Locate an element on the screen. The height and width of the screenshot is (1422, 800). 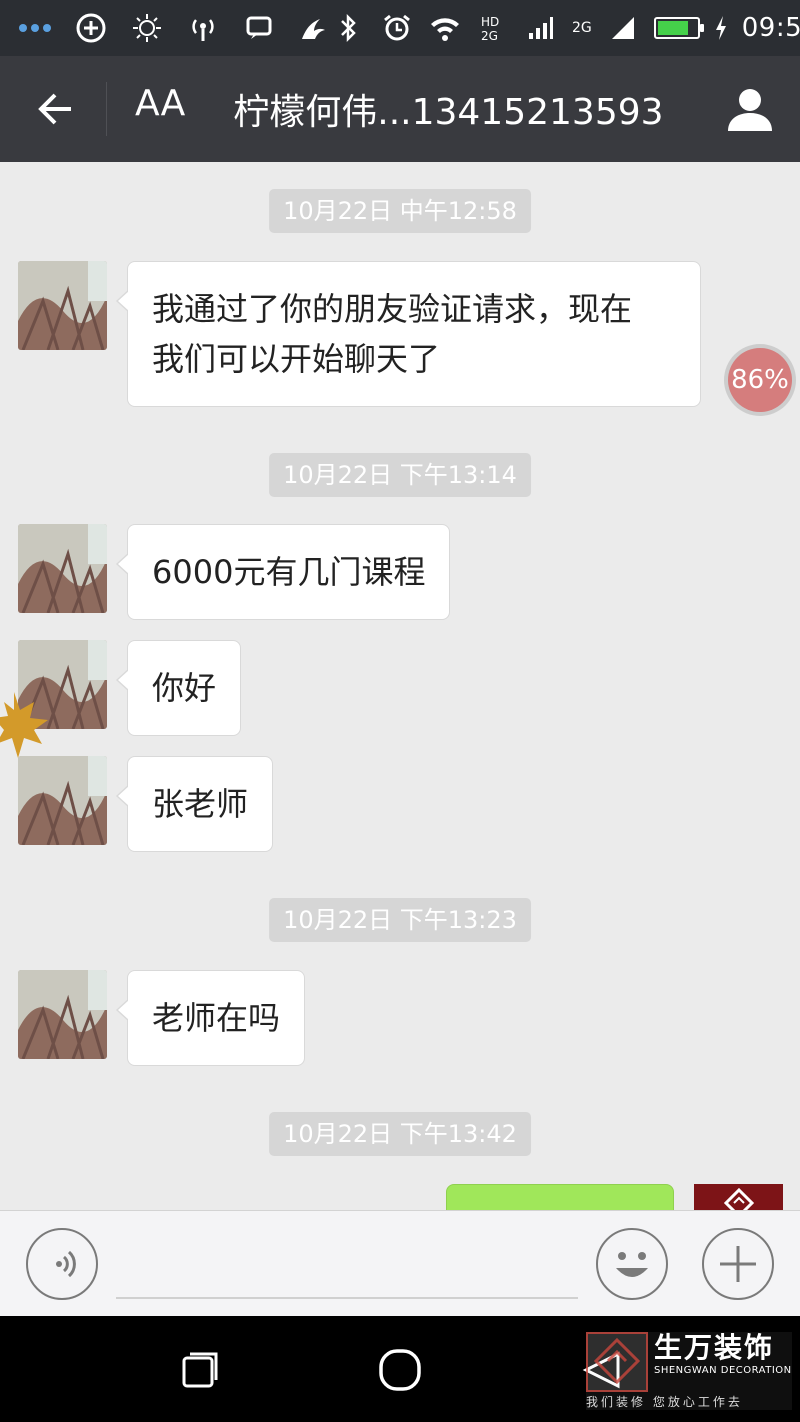
title-divider is located at coordinates (106, 109).